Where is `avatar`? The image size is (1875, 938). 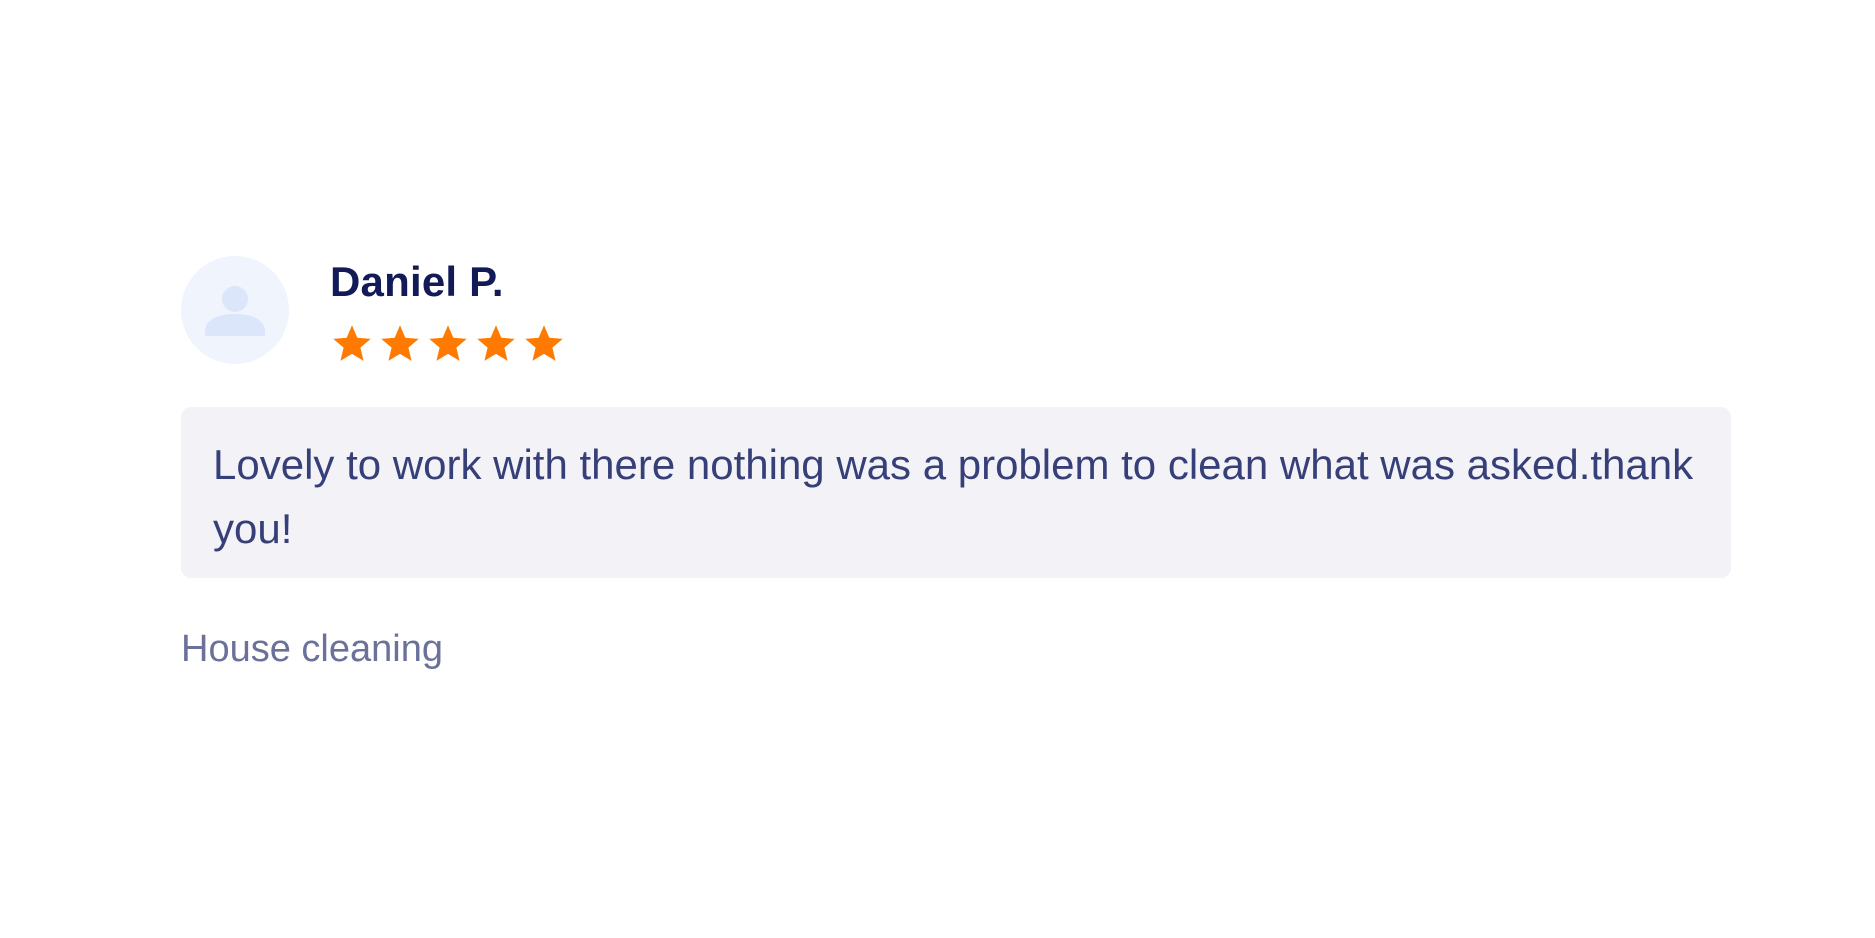 avatar is located at coordinates (235, 310).